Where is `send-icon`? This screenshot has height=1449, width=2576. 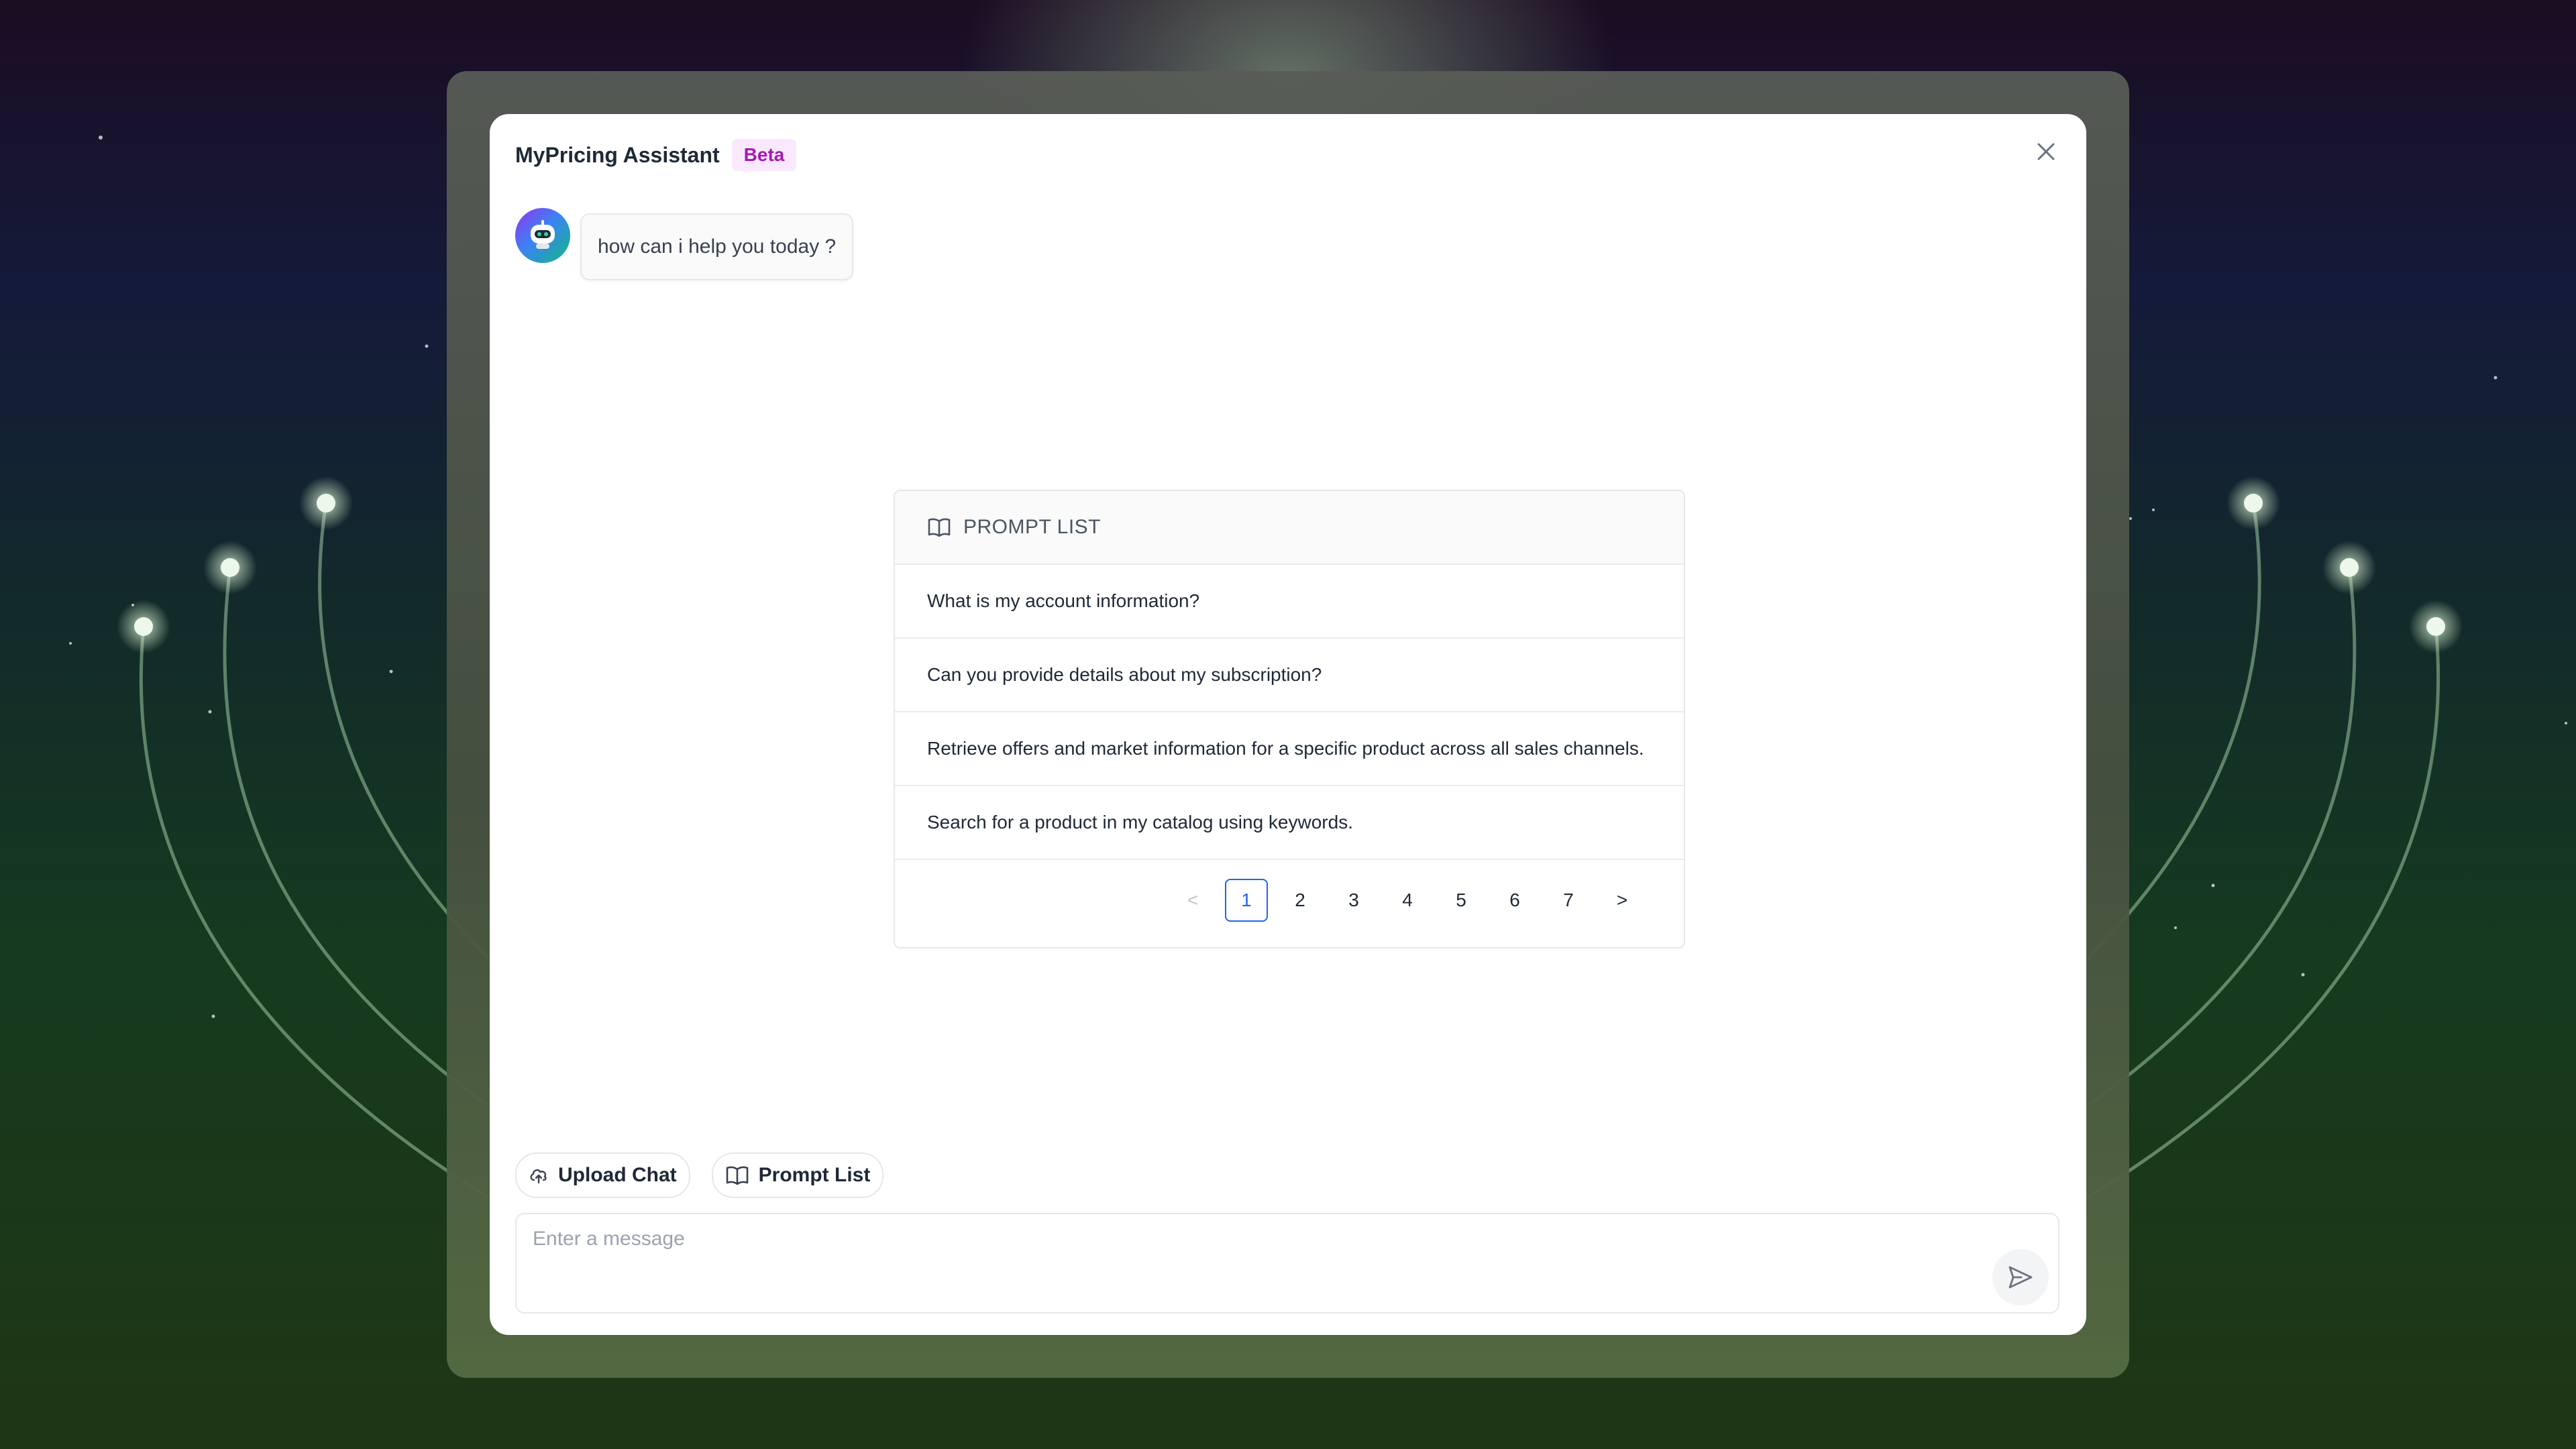 send-icon is located at coordinates (2020, 1277).